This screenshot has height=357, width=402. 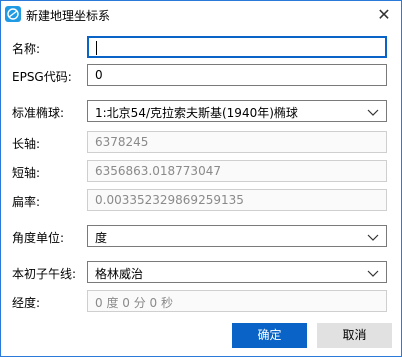 I want to click on name-label: 名称:, so click(x=26, y=49).